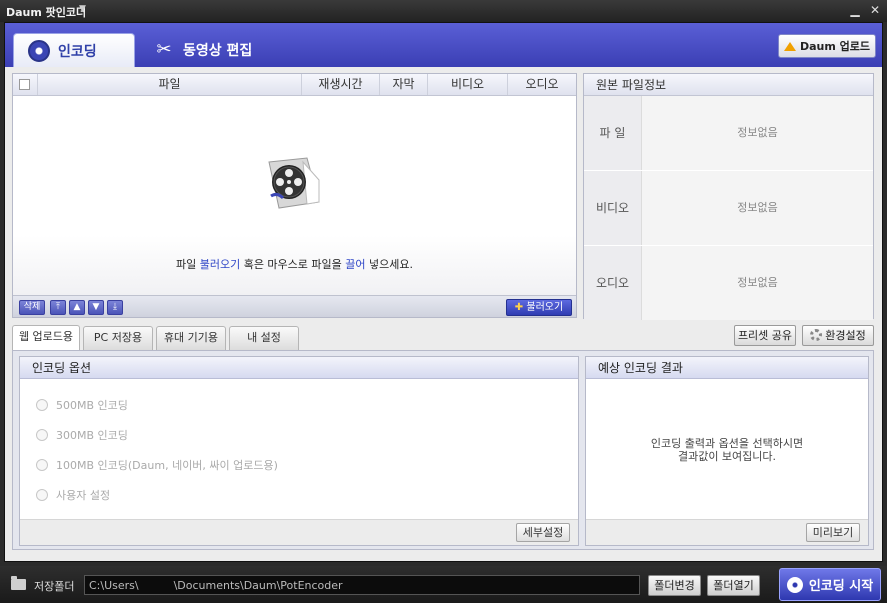 Image resolution: width=887 pixels, height=603 pixels. What do you see at coordinates (443, 45) in the screenshot?
I see `top-tab-bar: 인코딩 ✂ 동영상 편집 Daum 업로드` at bounding box center [443, 45].